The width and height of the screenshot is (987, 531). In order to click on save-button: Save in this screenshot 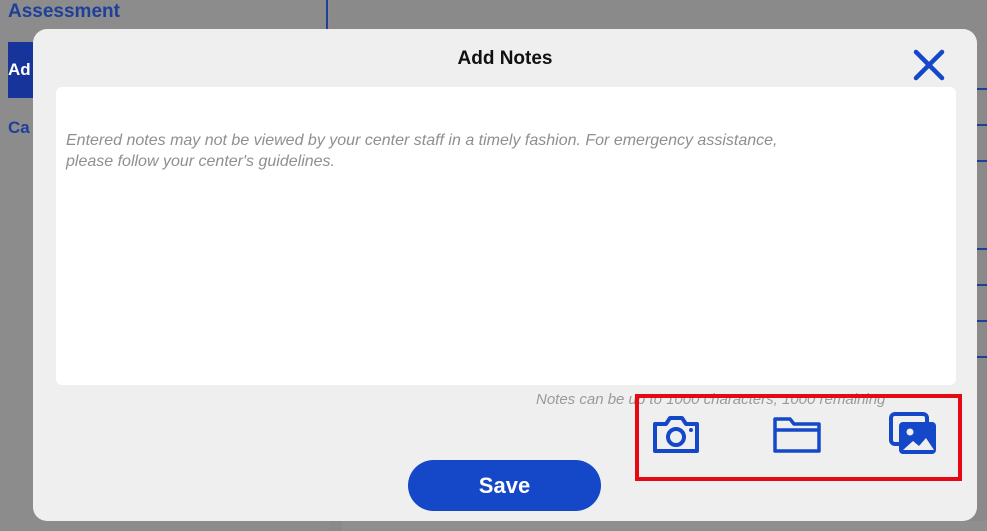, I will do `click(504, 485)`.